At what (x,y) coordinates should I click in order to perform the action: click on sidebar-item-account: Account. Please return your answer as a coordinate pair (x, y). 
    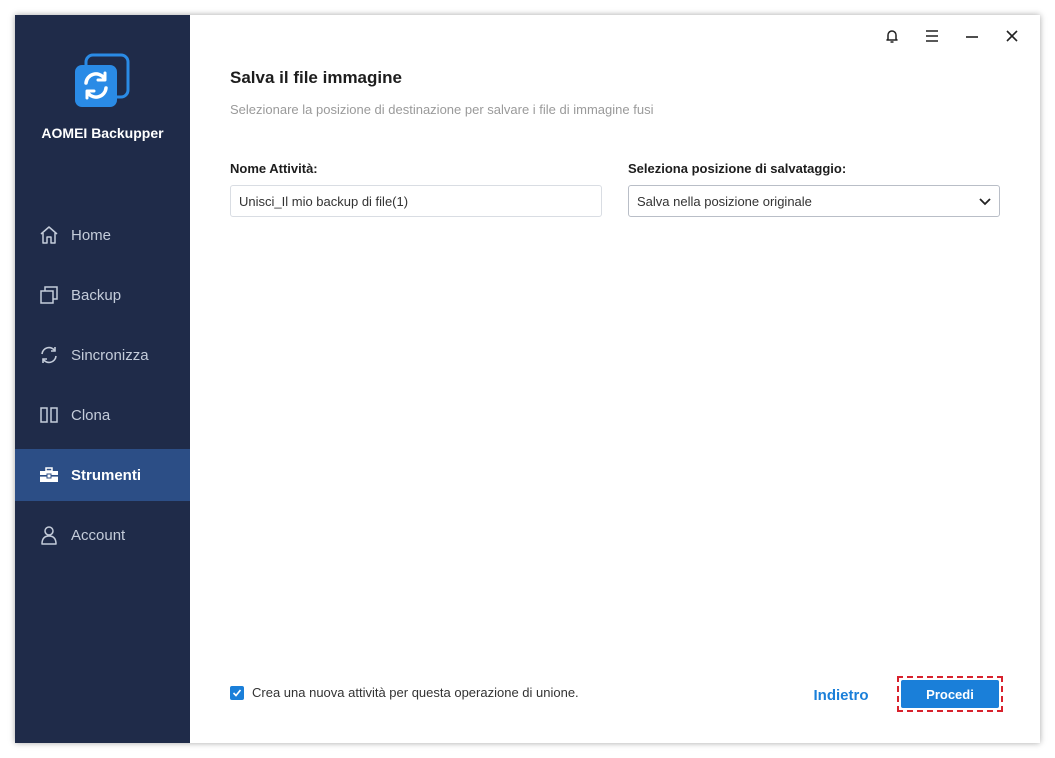
    Looking at the image, I should click on (102, 535).